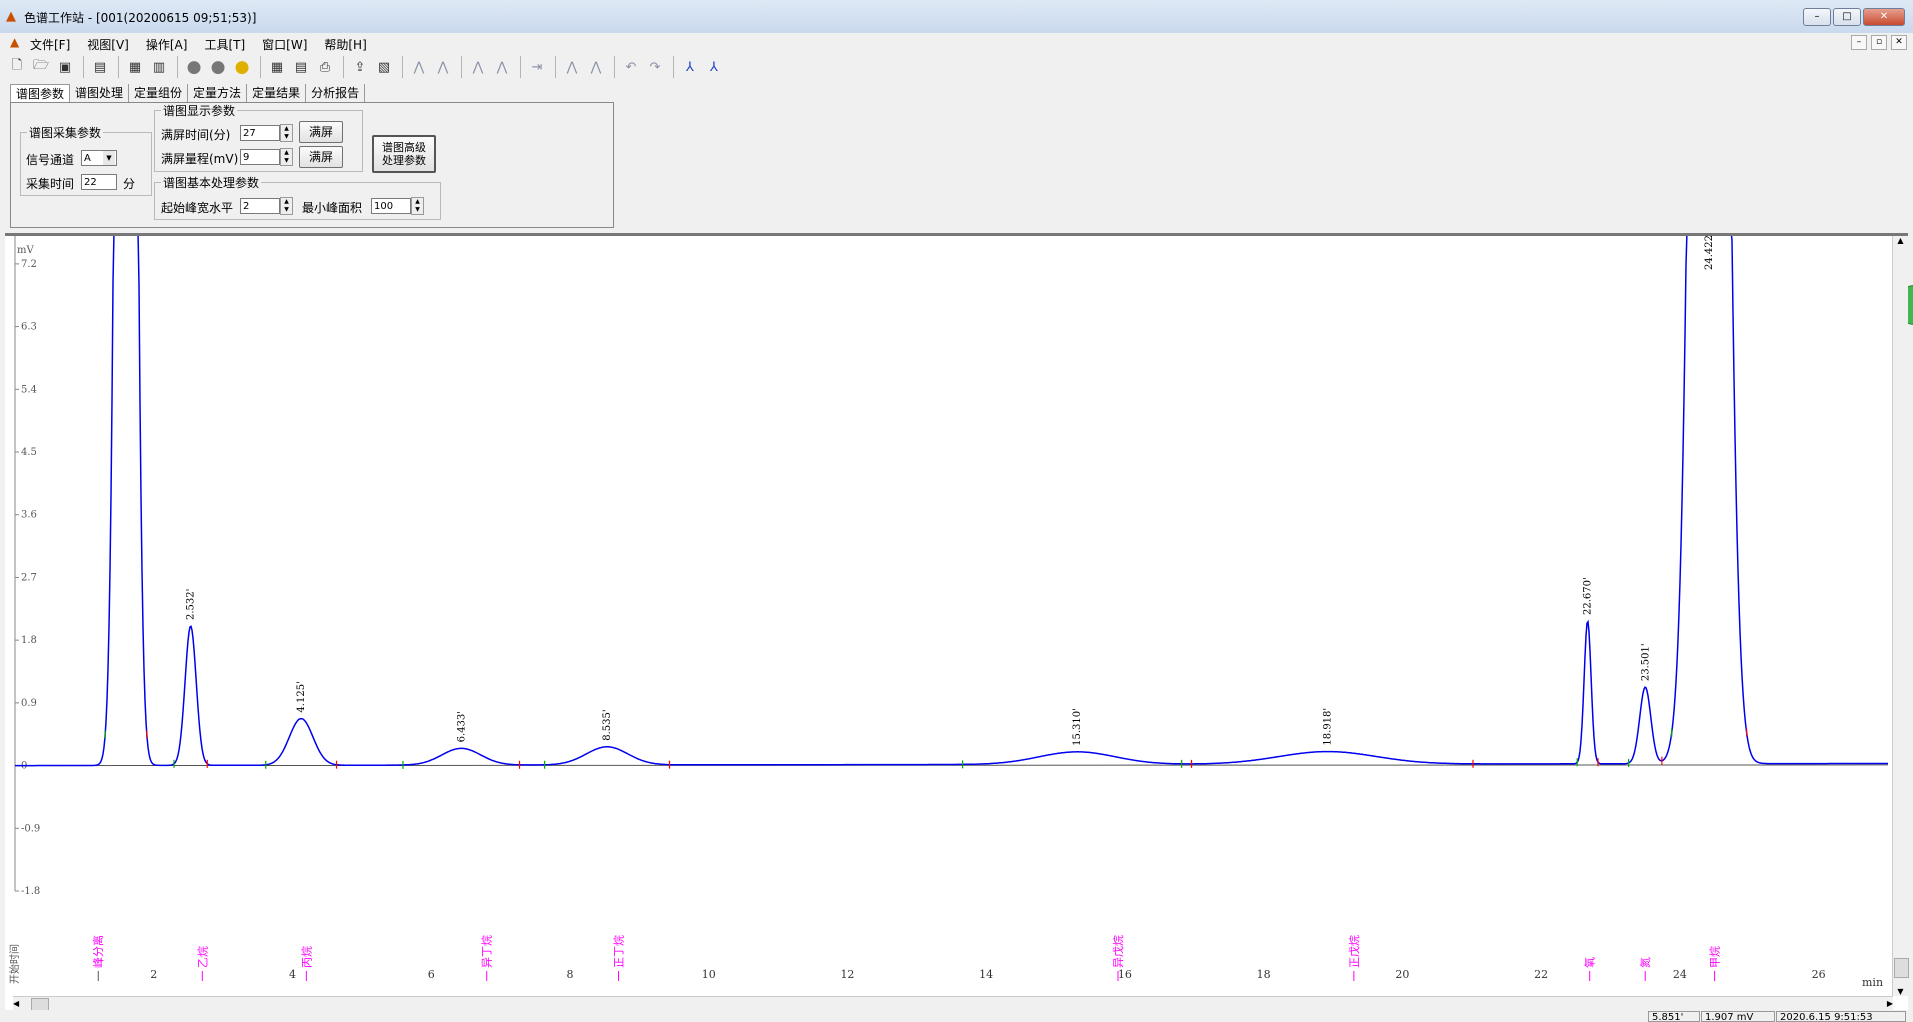 The height and width of the screenshot is (1022, 1913). What do you see at coordinates (17, 67) in the screenshot?
I see `new-file-icon: 🗋` at bounding box center [17, 67].